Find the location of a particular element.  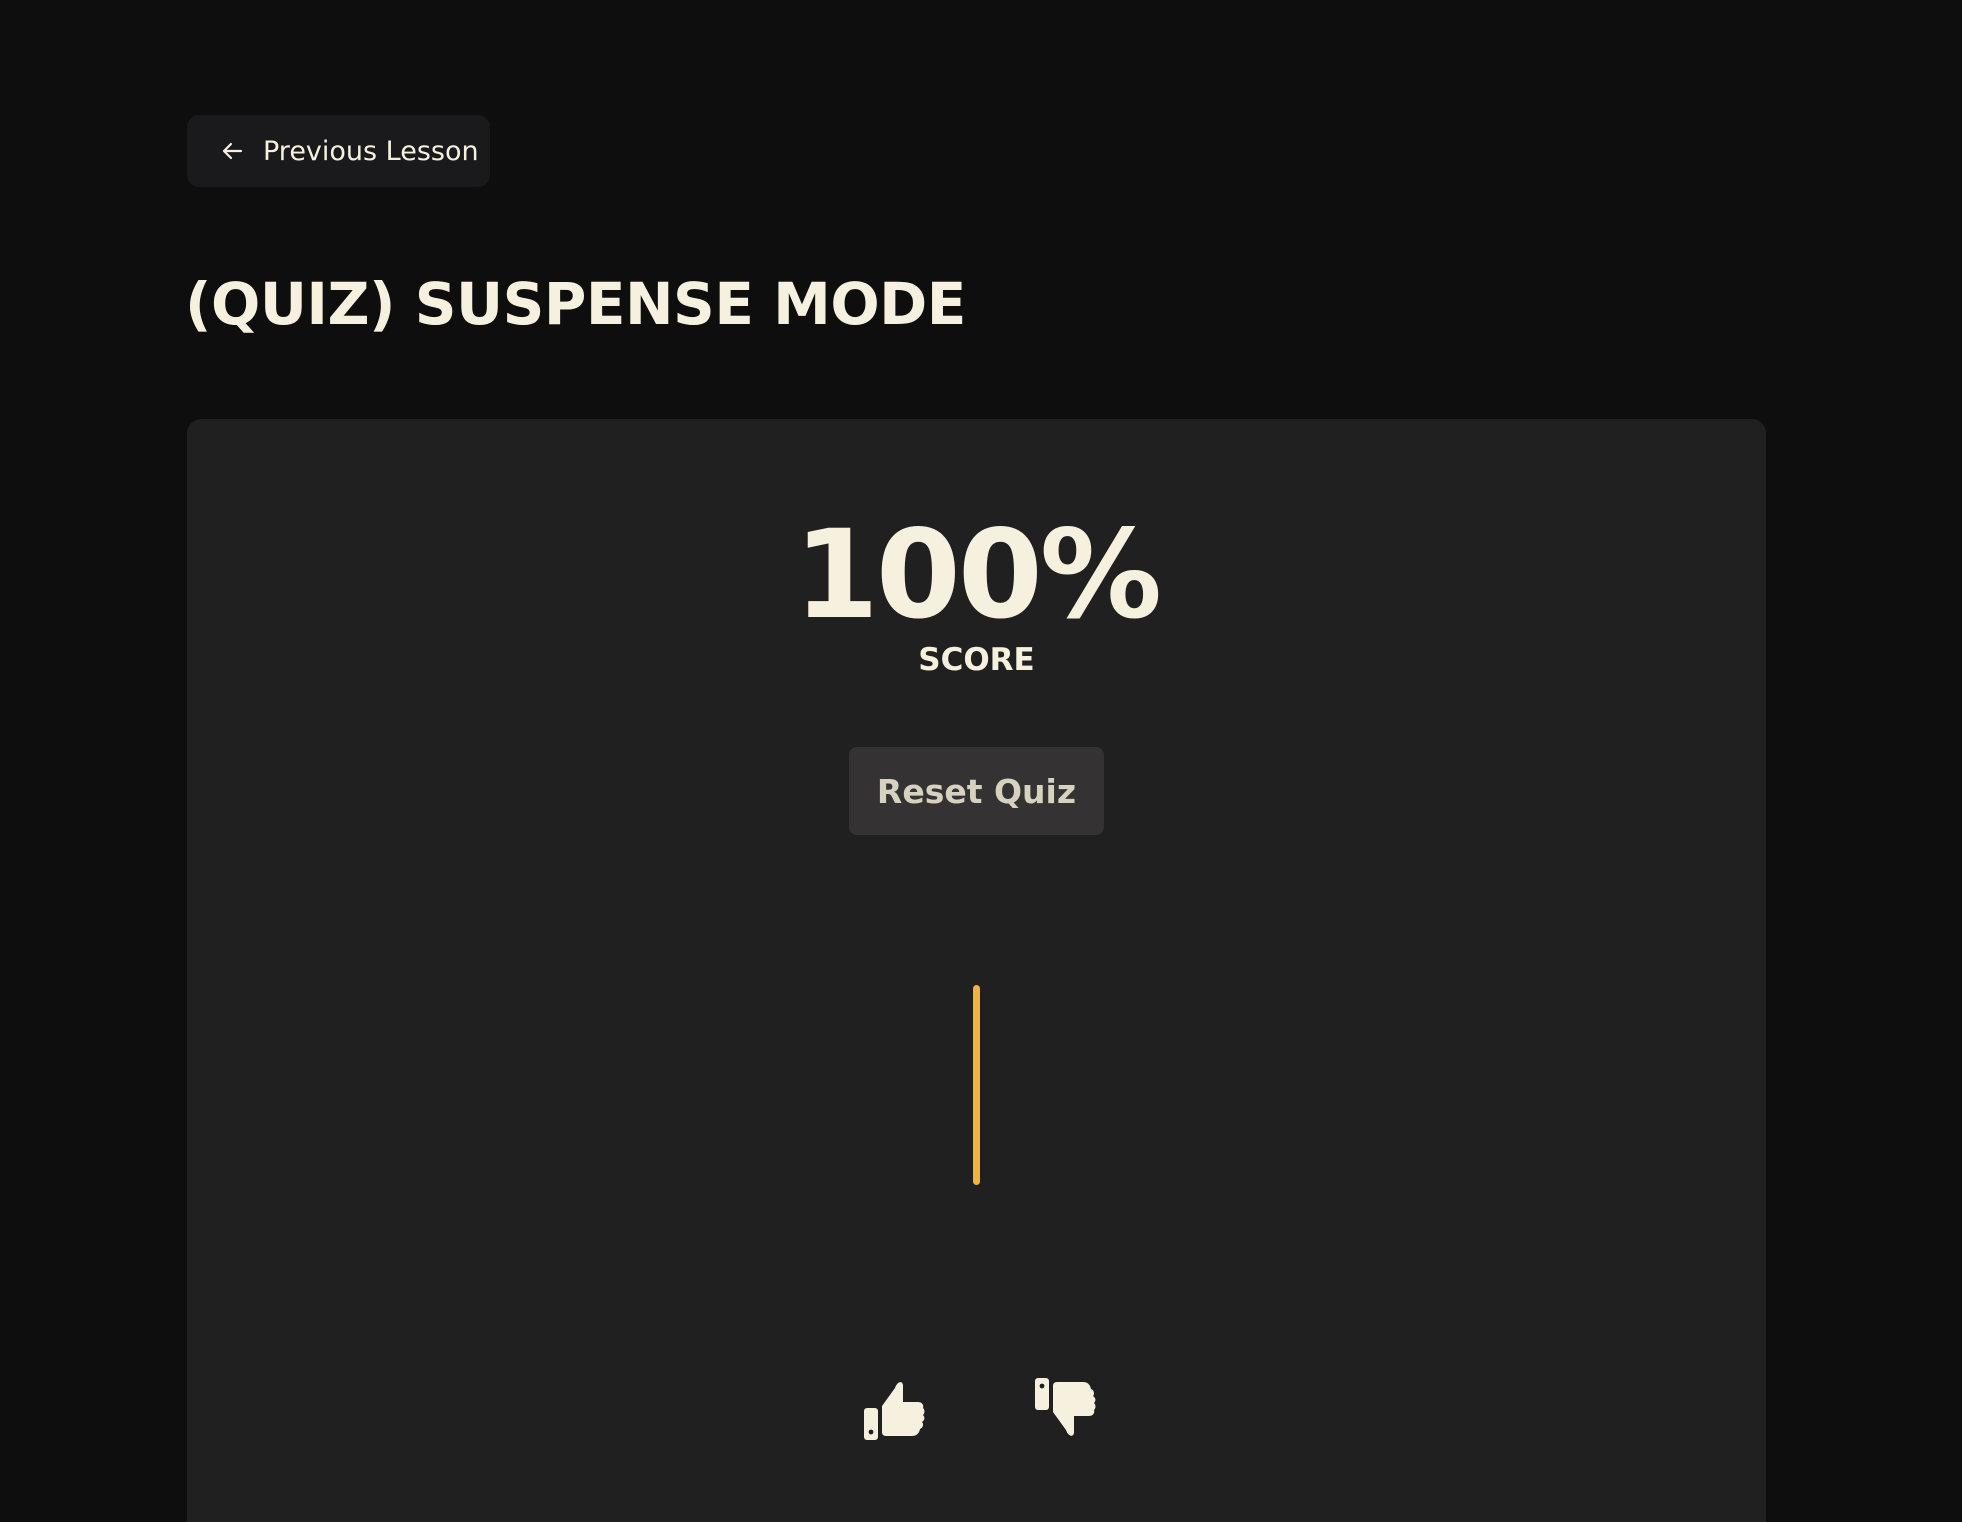

score-label: SCORE is located at coordinates (976, 660).